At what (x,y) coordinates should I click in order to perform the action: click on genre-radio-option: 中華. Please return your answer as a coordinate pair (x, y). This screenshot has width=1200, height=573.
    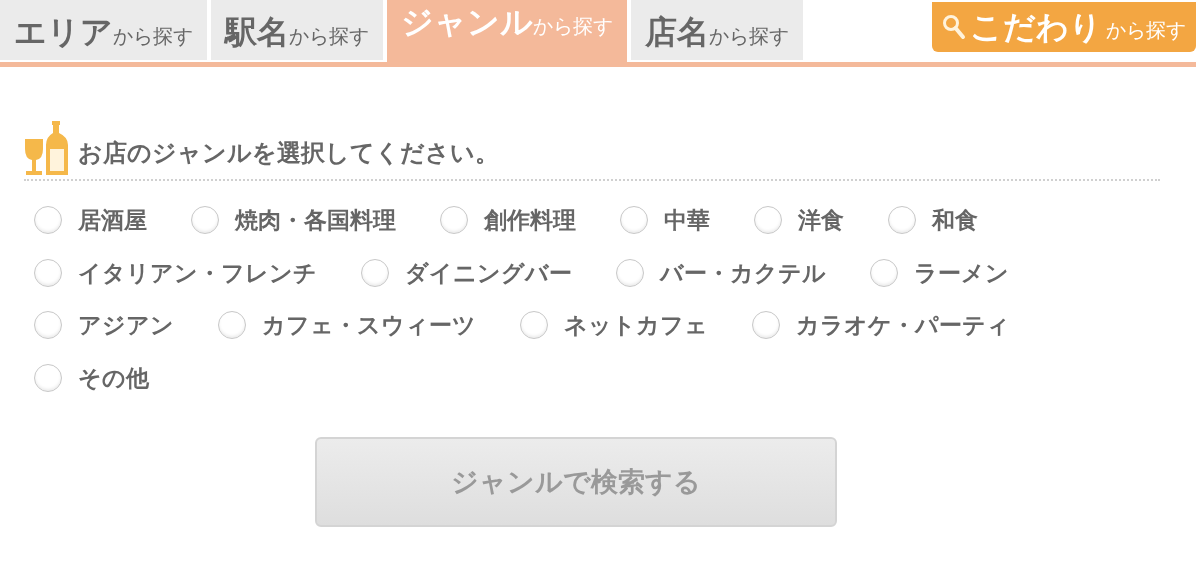
    Looking at the image, I should click on (665, 220).